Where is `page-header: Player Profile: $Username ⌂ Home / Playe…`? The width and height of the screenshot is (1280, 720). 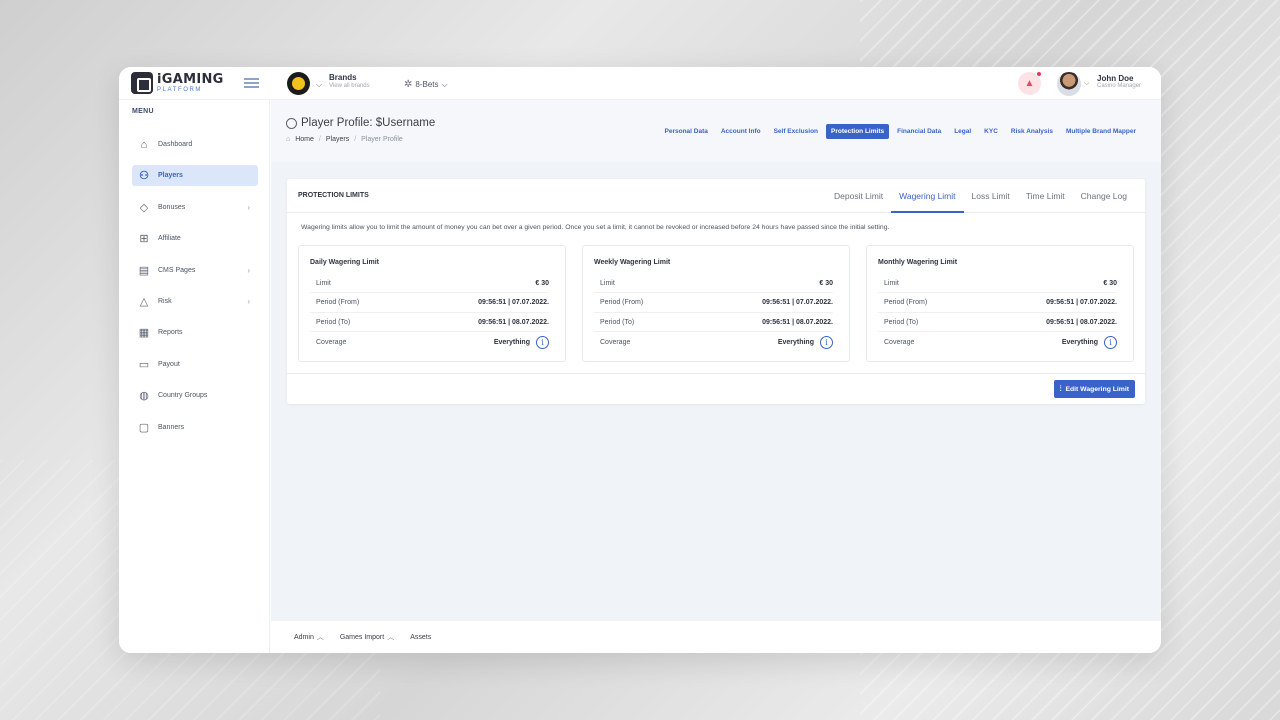
page-header: Player Profile: $Username ⌂ Home / Playe… is located at coordinates (716, 131).